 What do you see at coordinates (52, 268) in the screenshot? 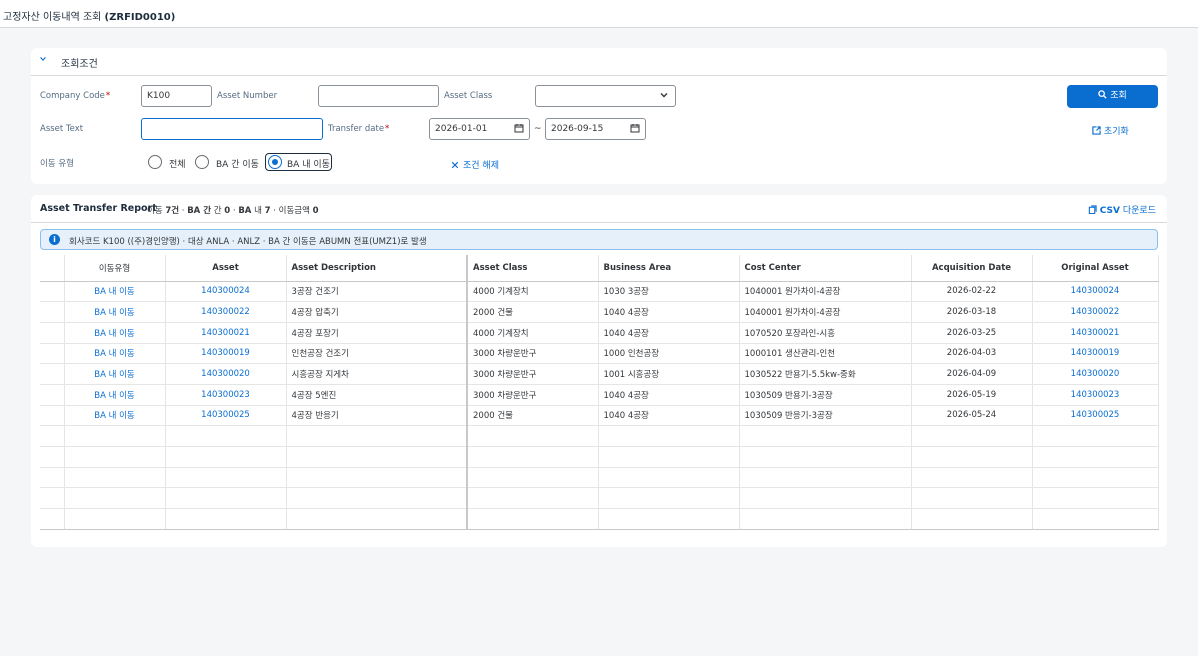
I see `row-selector-header` at bounding box center [52, 268].